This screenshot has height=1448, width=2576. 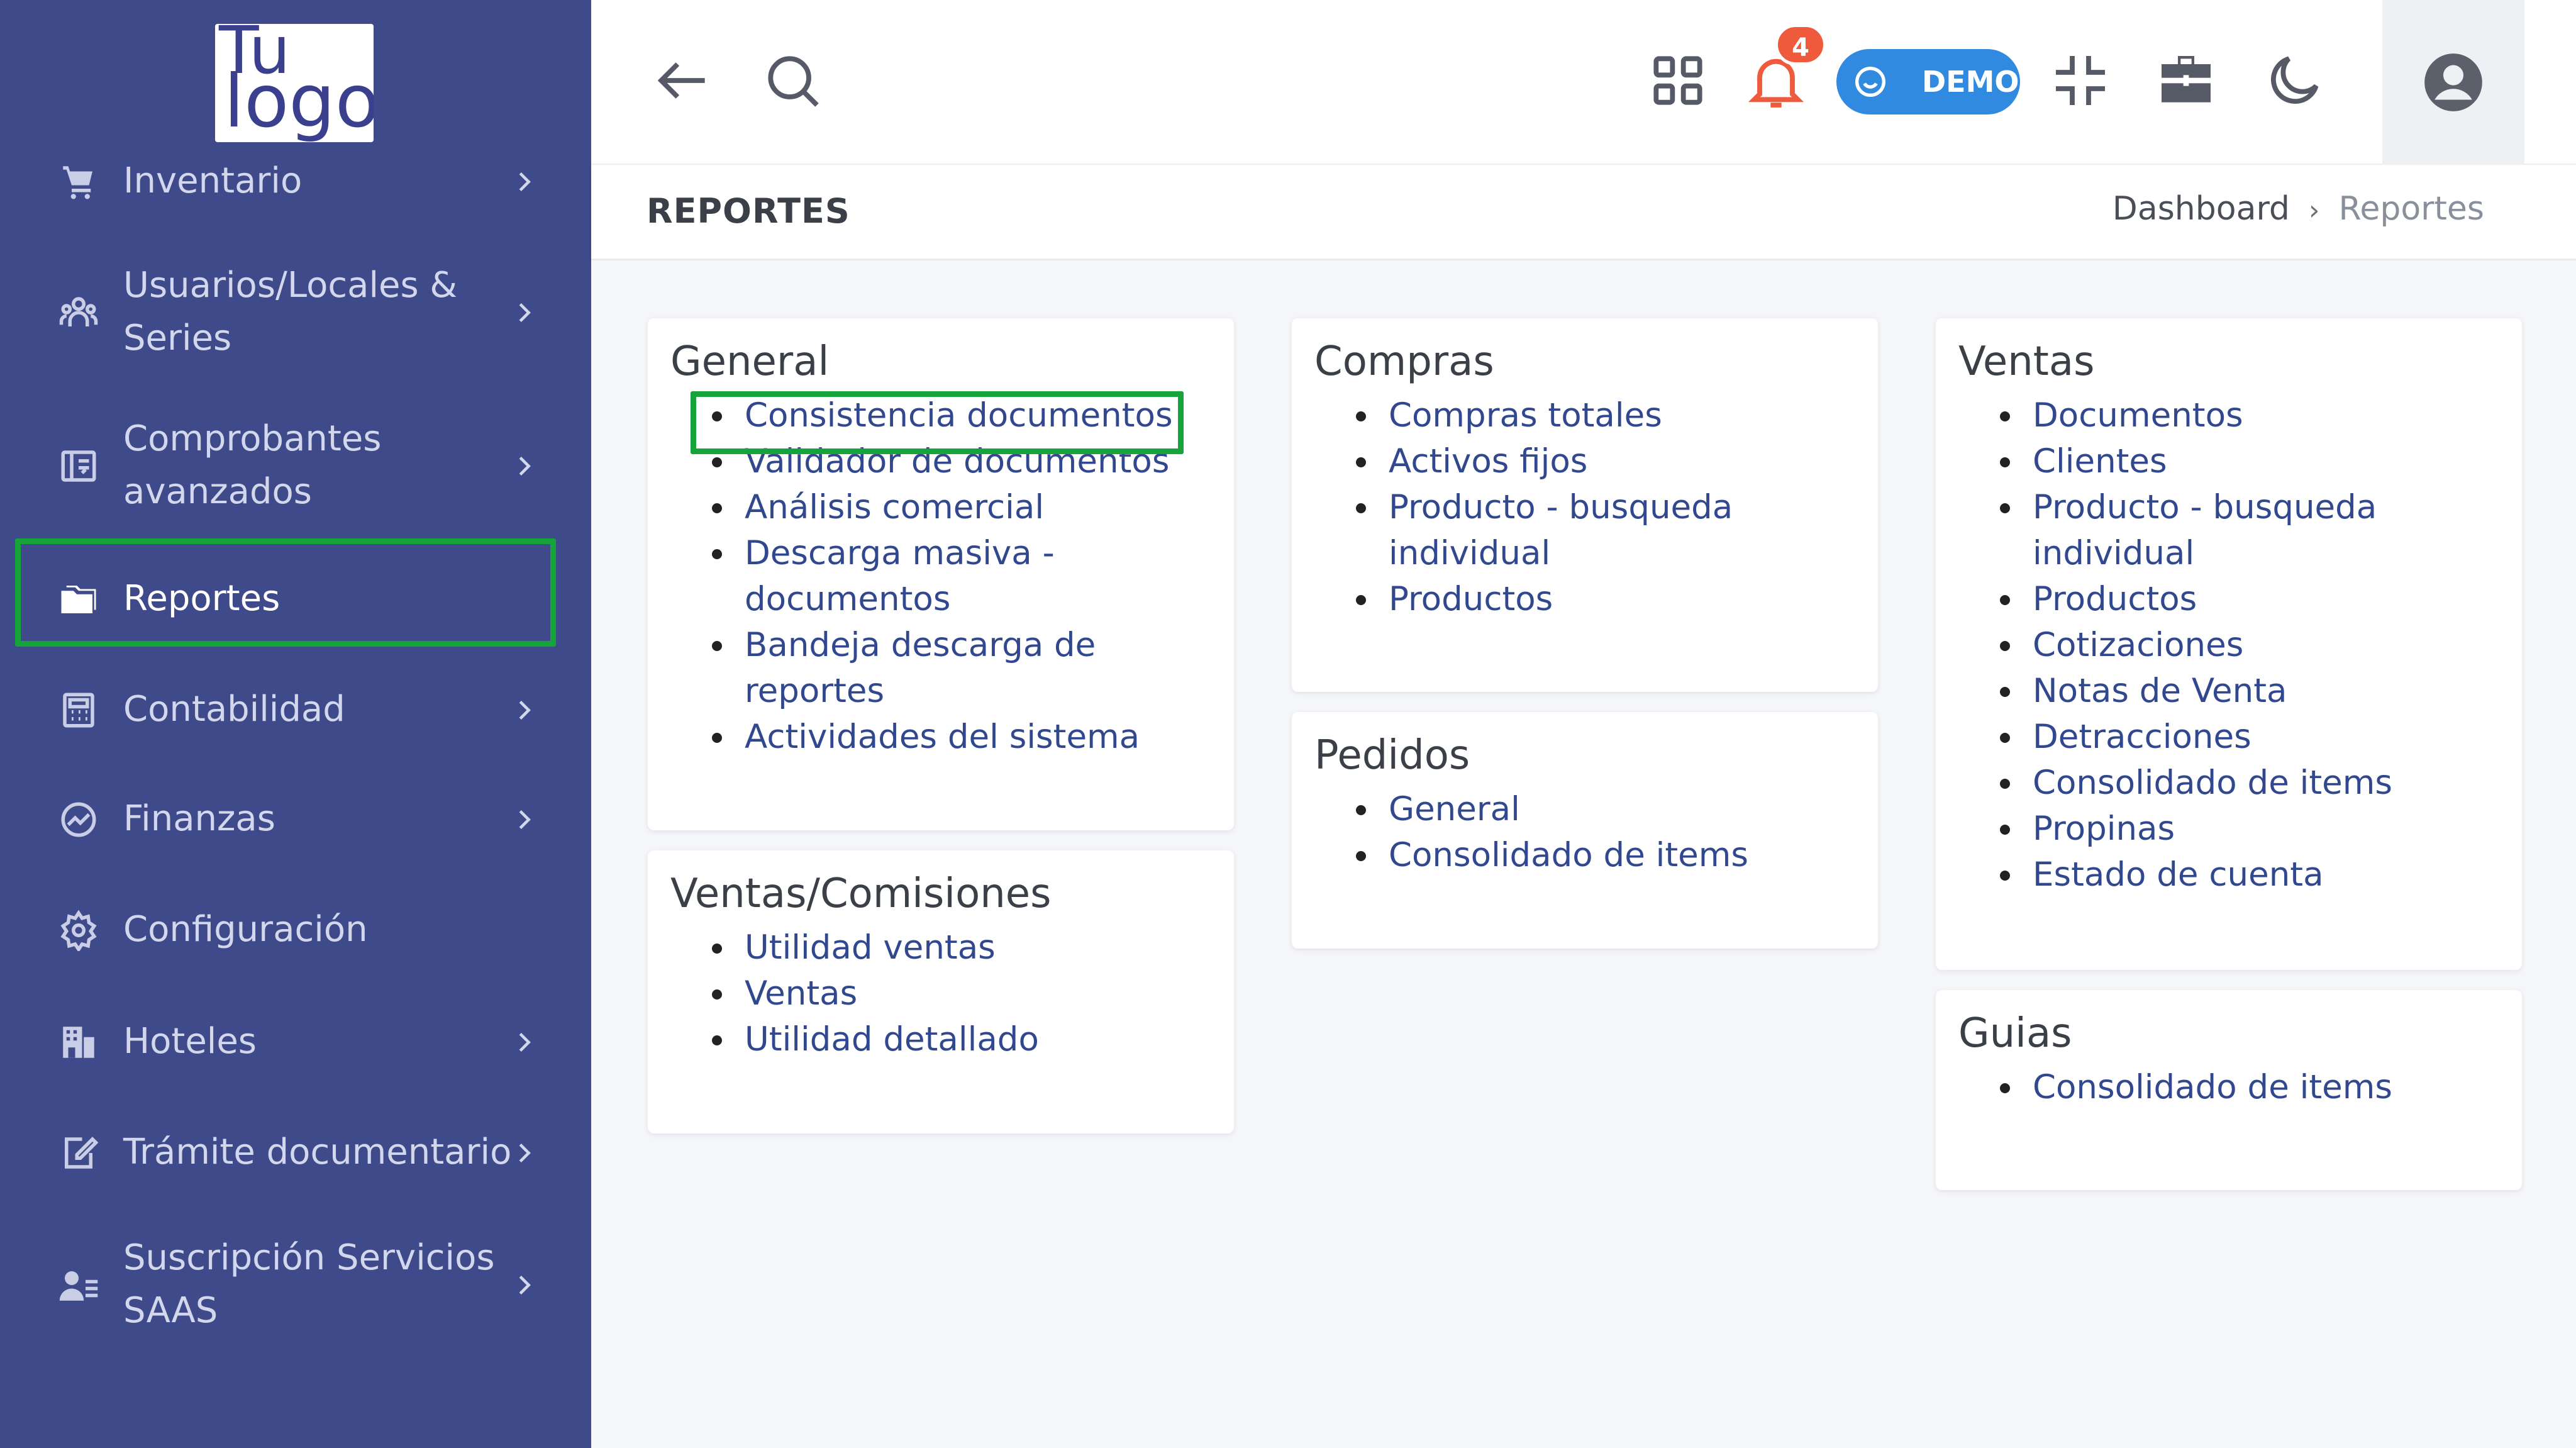 What do you see at coordinates (861, 894) in the screenshot?
I see `card-title: Ventas/Comisiones` at bounding box center [861, 894].